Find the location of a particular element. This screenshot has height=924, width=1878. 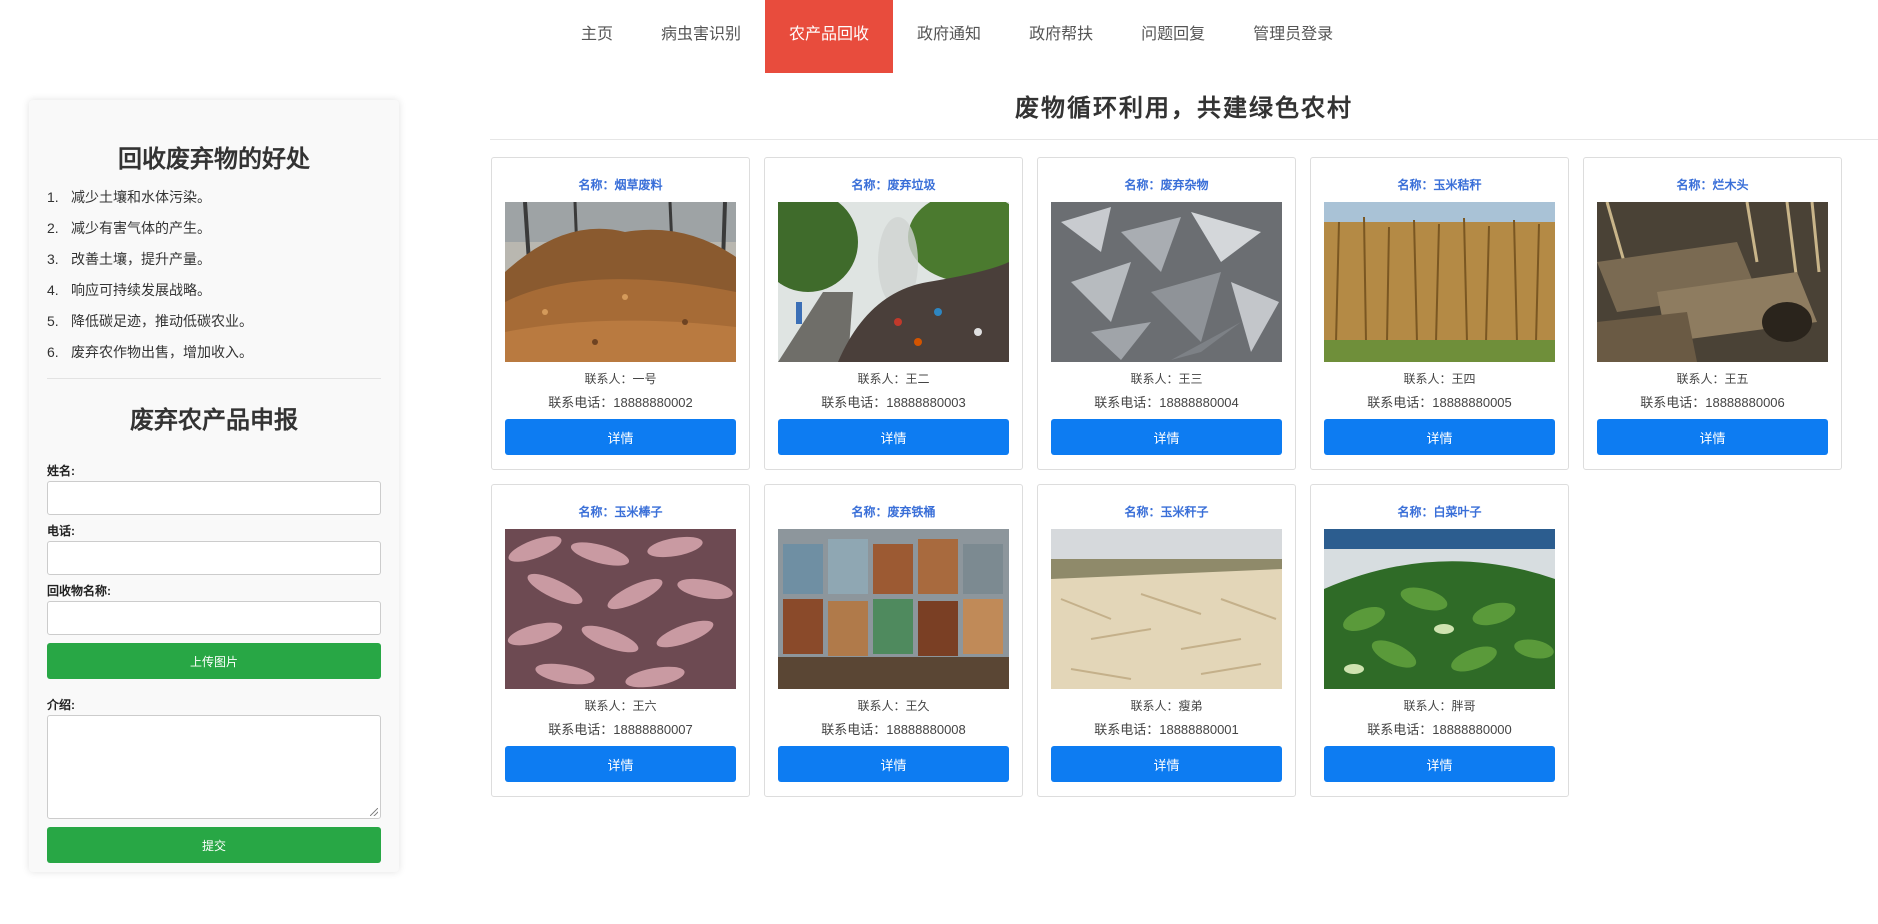

benefit-item: 3. 改善土壤，提升产量。 is located at coordinates (214, 259).